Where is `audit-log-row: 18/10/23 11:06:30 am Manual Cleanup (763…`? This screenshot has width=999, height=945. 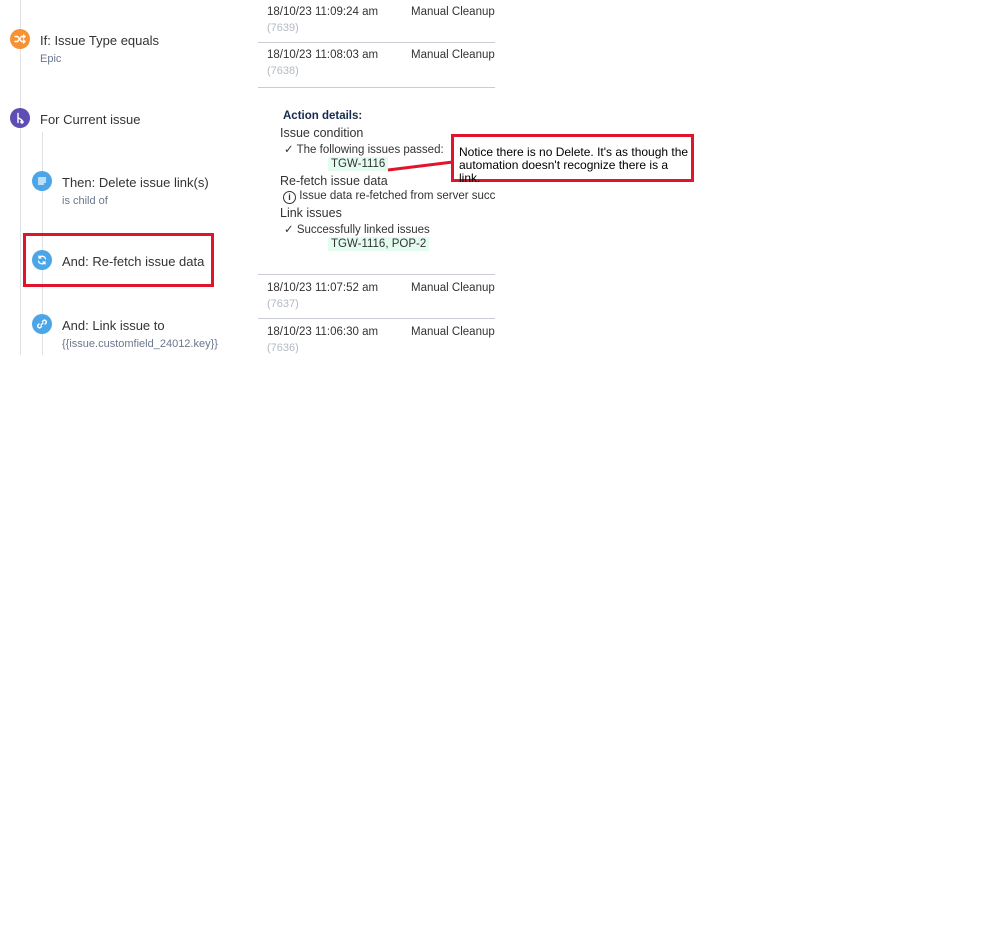 audit-log-row: 18/10/23 11:06:30 am Manual Cleanup (763… is located at coordinates (376, 341).